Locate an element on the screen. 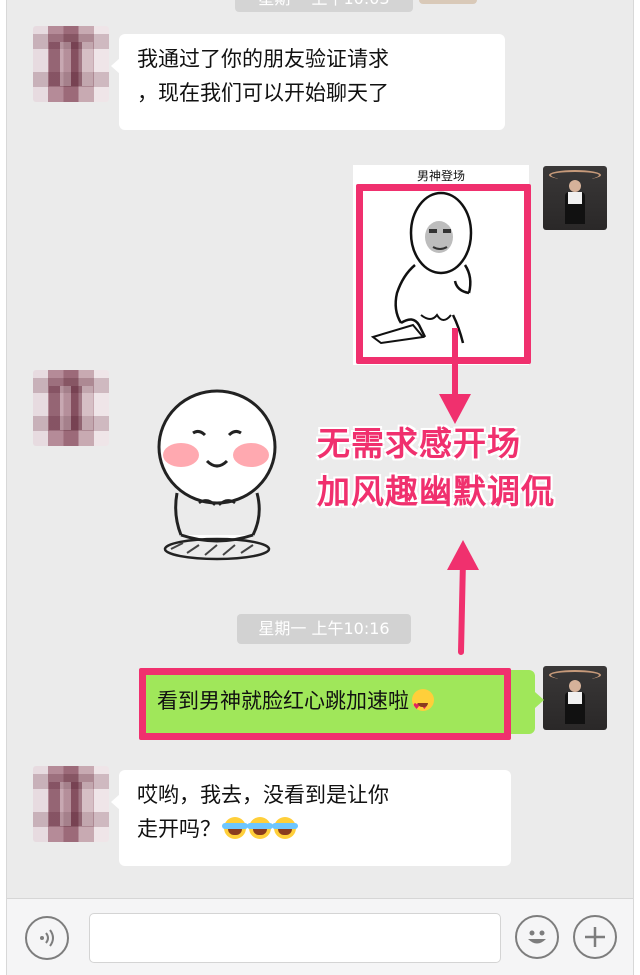  voice-icon is located at coordinates (47, 938).